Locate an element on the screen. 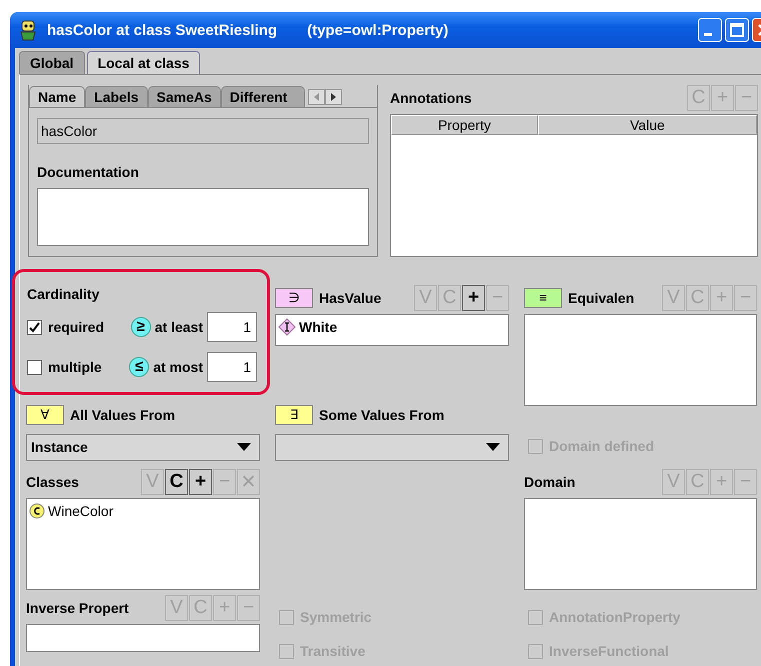 The height and width of the screenshot is (666, 761). section-label: Classes is located at coordinates (52, 482).